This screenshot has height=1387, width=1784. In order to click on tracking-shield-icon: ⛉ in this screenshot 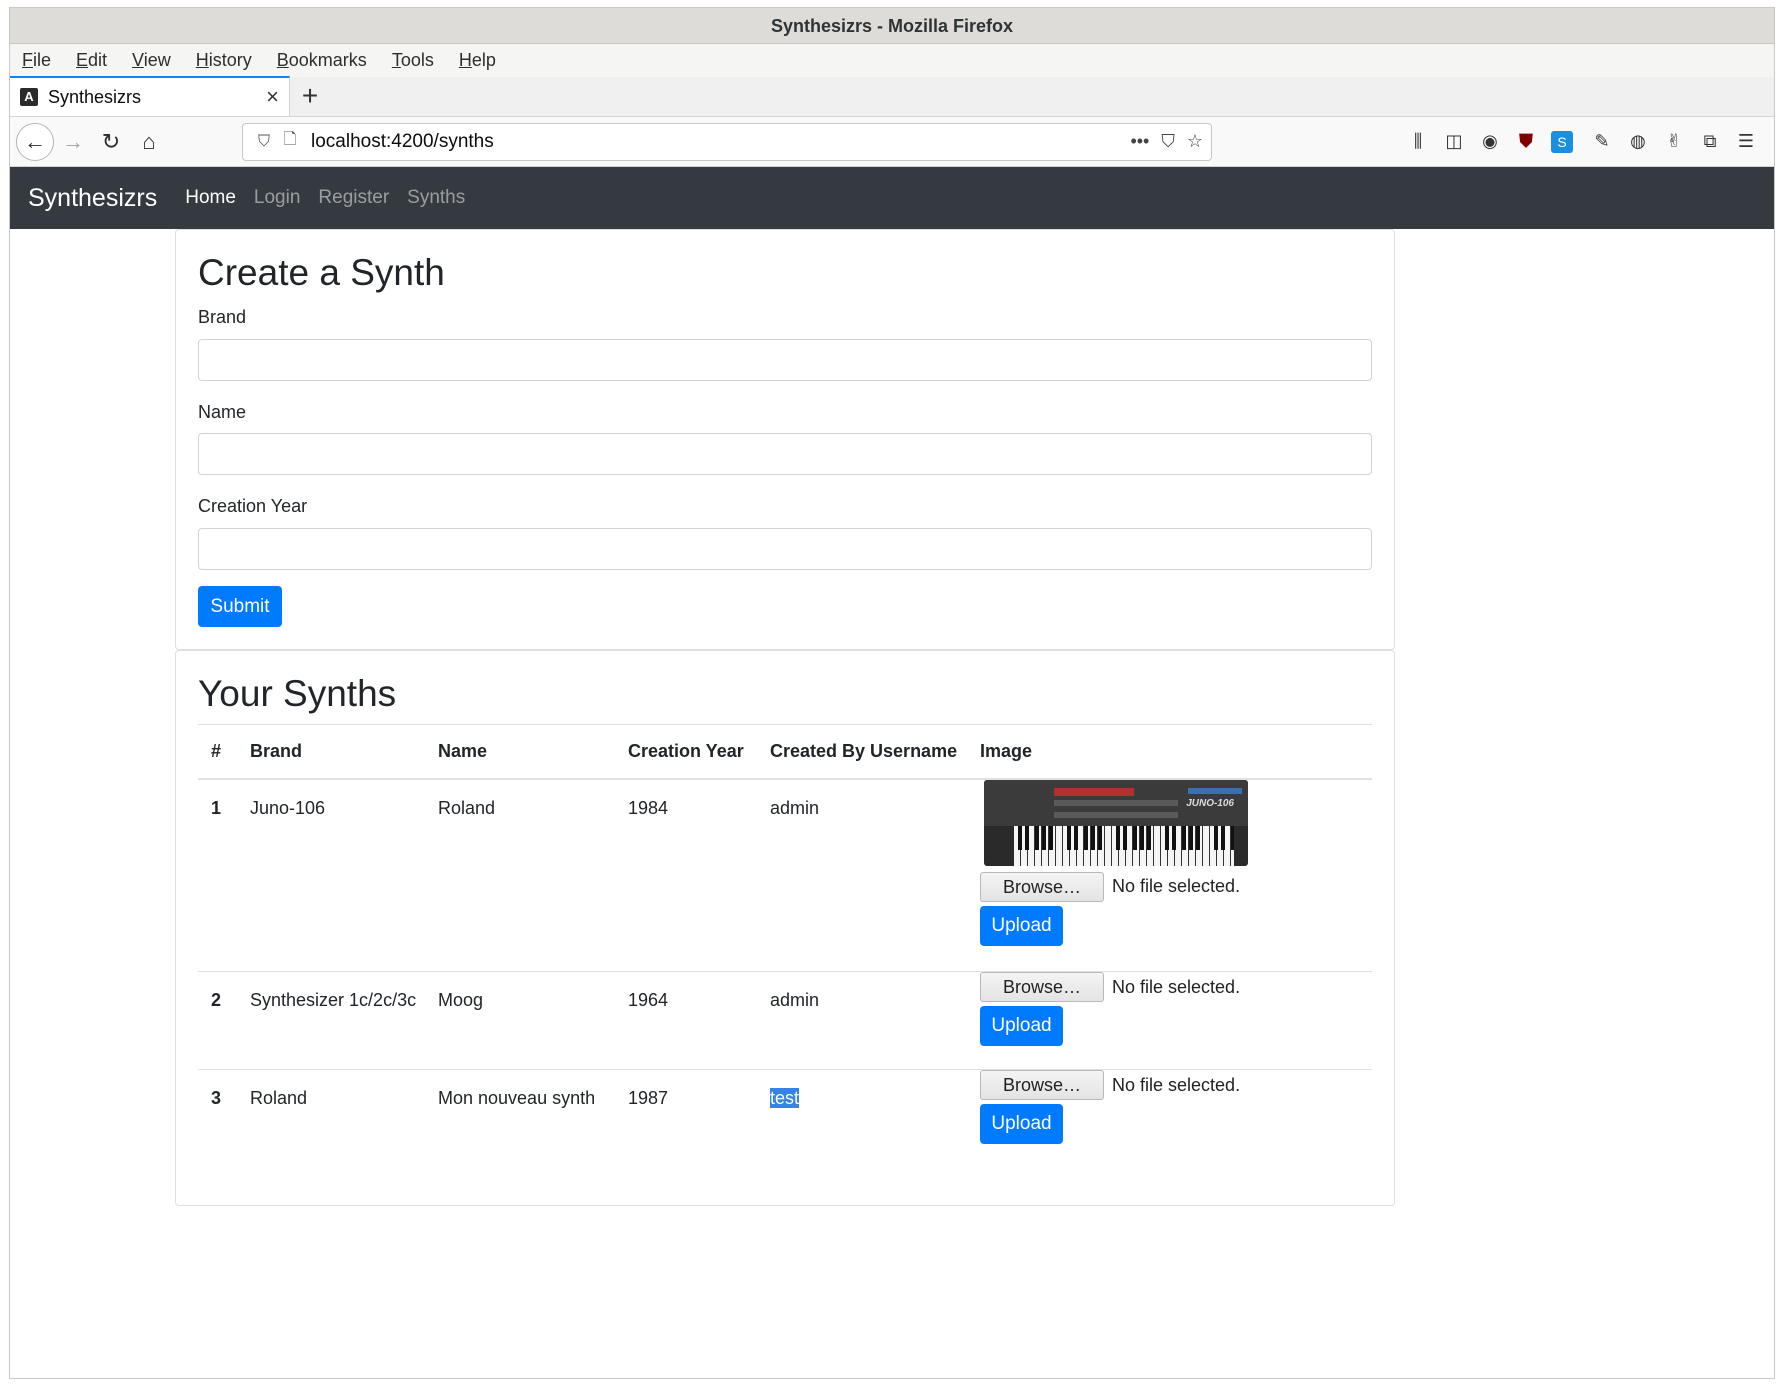, I will do `click(264, 142)`.